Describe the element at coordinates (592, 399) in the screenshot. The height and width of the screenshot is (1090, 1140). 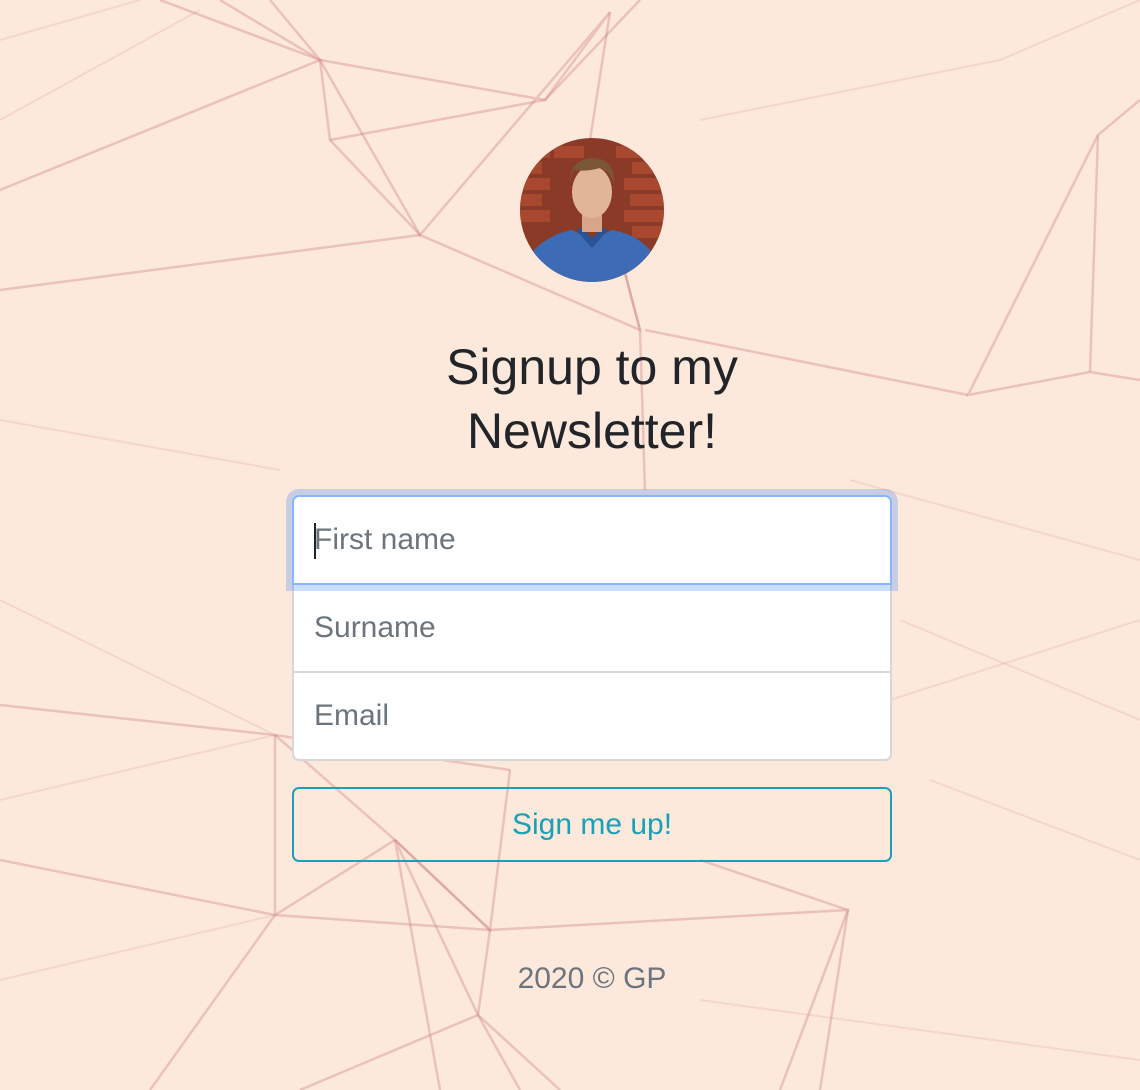
I see `page-title: Signup to my Newsletter!` at that location.